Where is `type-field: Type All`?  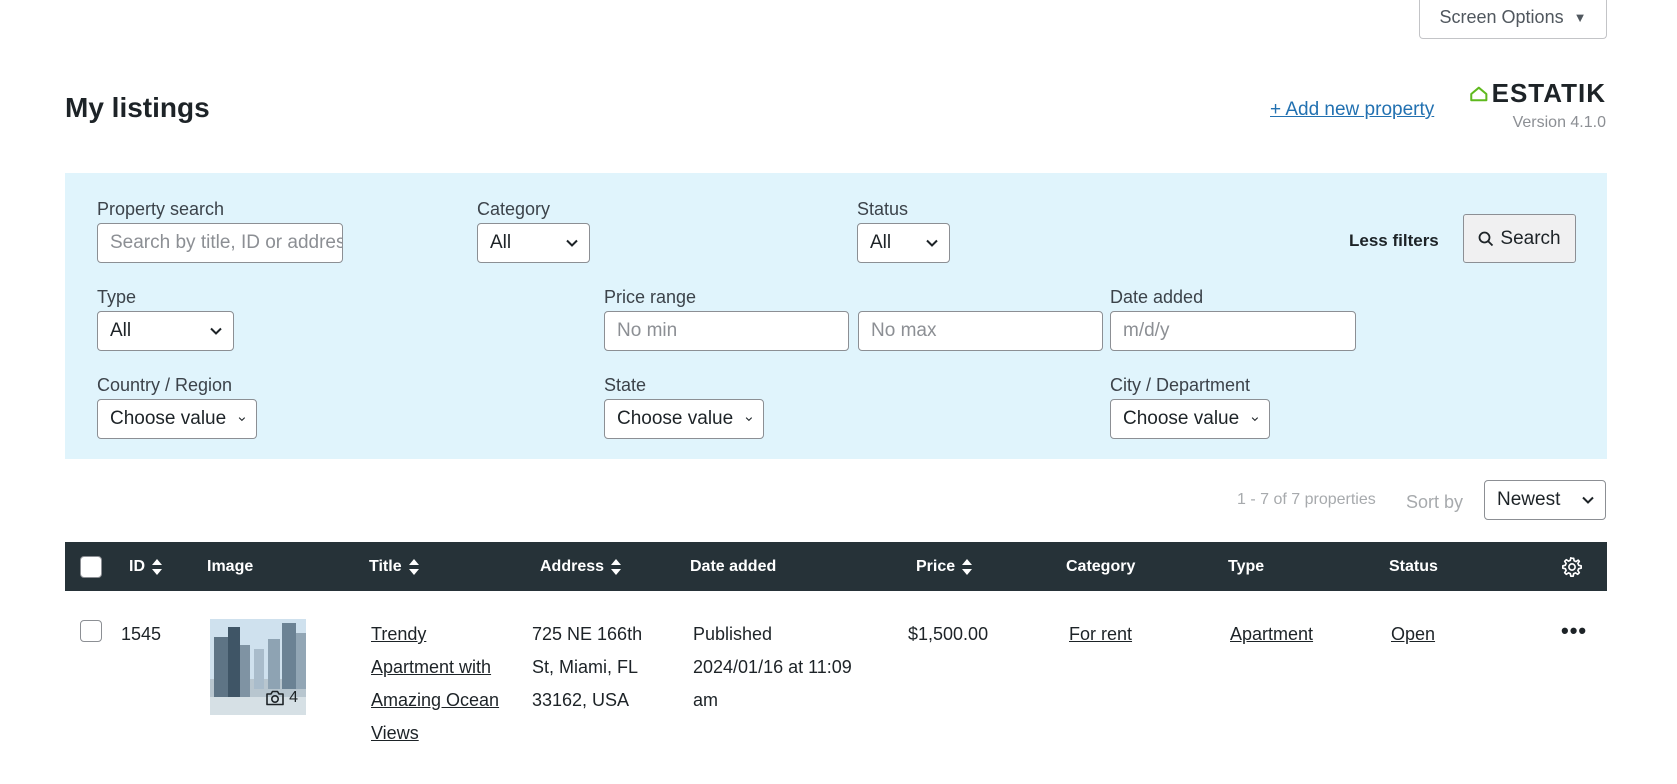 type-field: Type All is located at coordinates (165, 319).